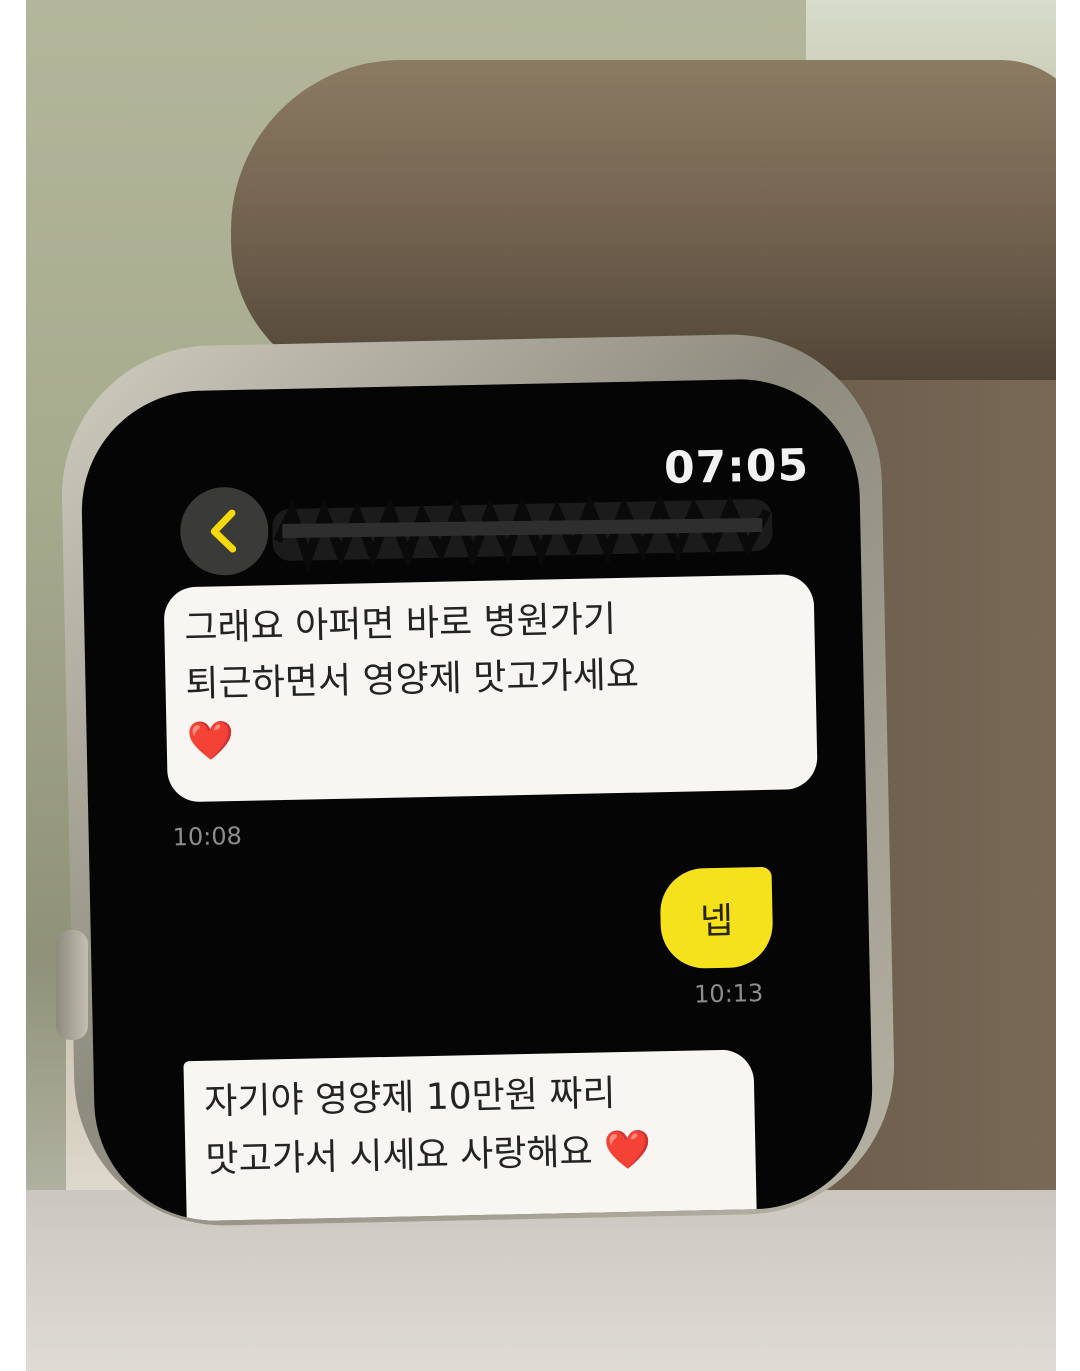 The height and width of the screenshot is (1371, 1080). I want to click on chevron-left-icon, so click(223, 531).